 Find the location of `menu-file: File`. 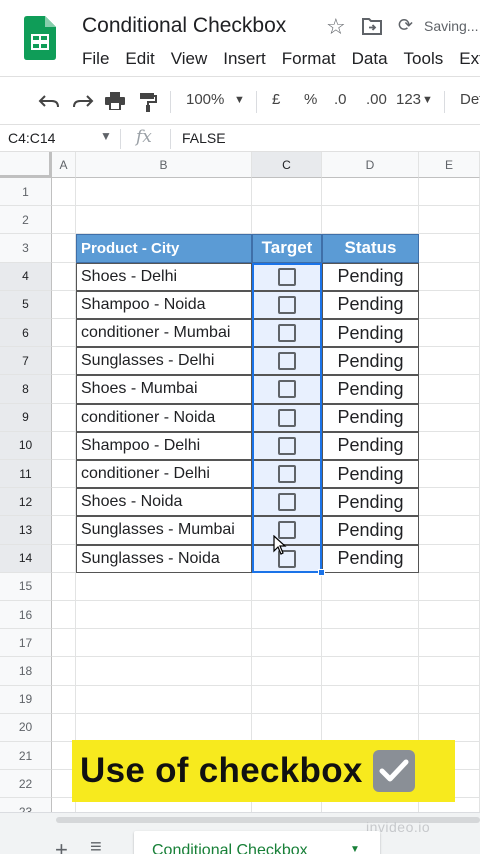

menu-file: File is located at coordinates (95, 59).